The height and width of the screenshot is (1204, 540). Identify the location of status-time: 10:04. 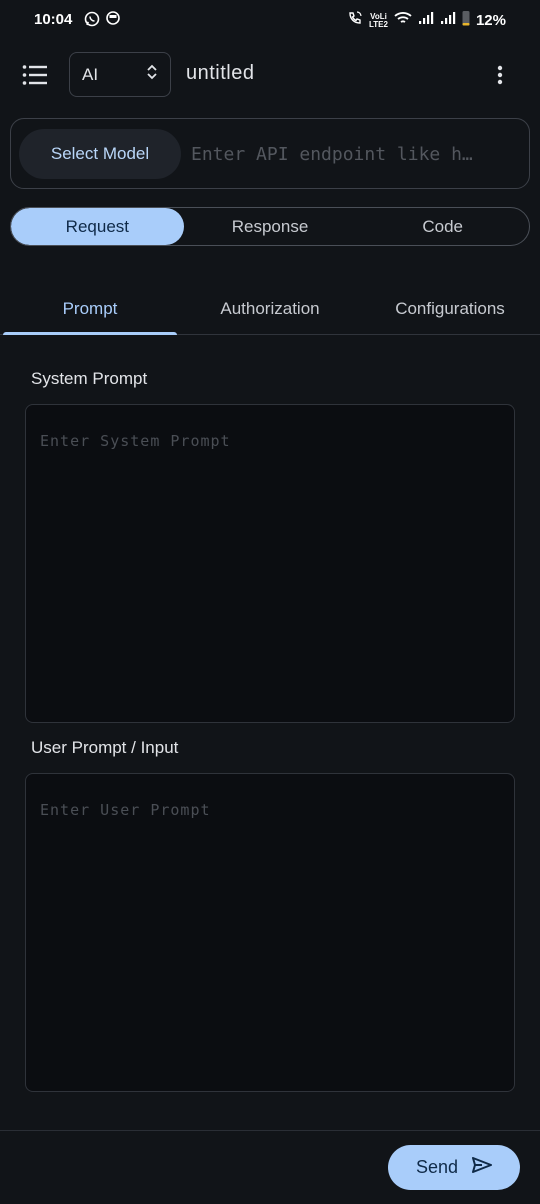
(53, 19).